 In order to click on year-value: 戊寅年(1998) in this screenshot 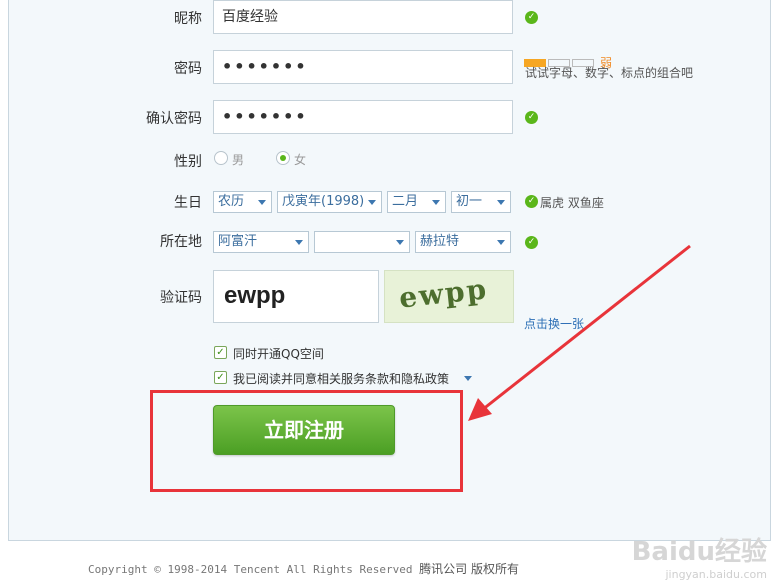, I will do `click(323, 201)`.